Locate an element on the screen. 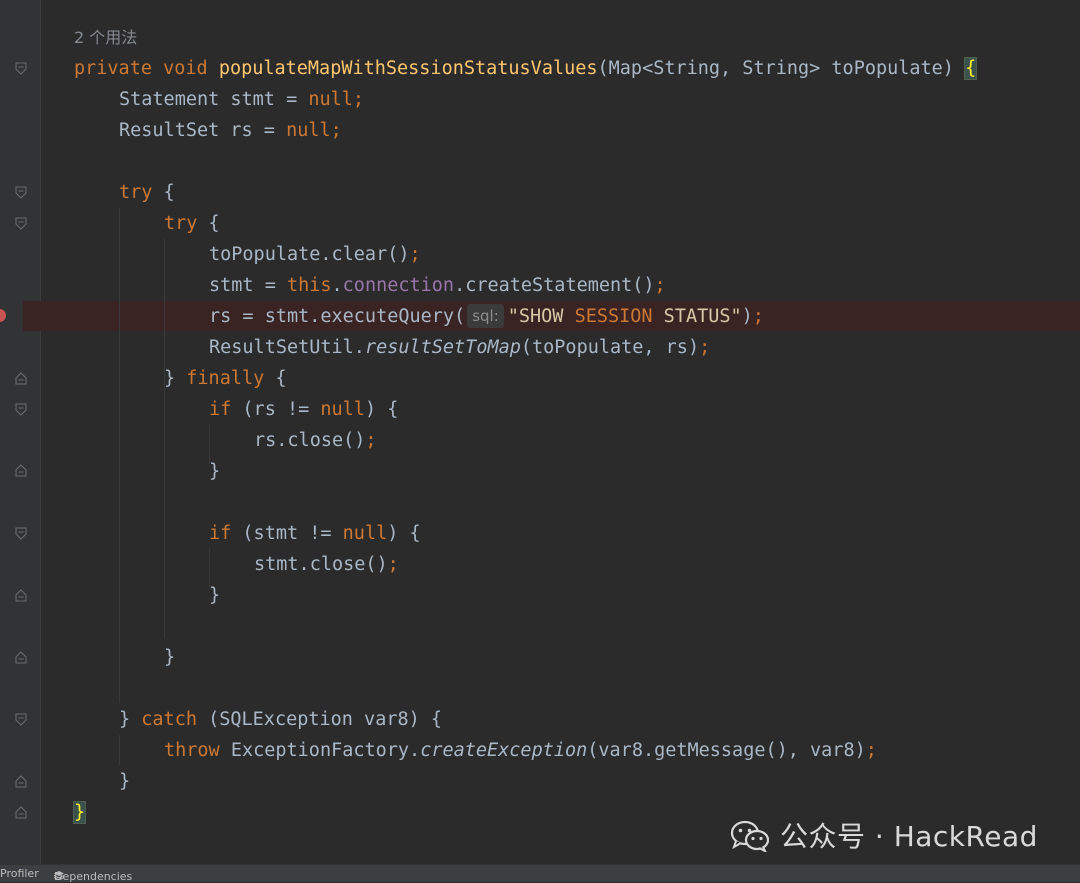 This screenshot has height=883, width=1080. method-name: populateMapWithSessionStatusValues is located at coordinates (408, 68).